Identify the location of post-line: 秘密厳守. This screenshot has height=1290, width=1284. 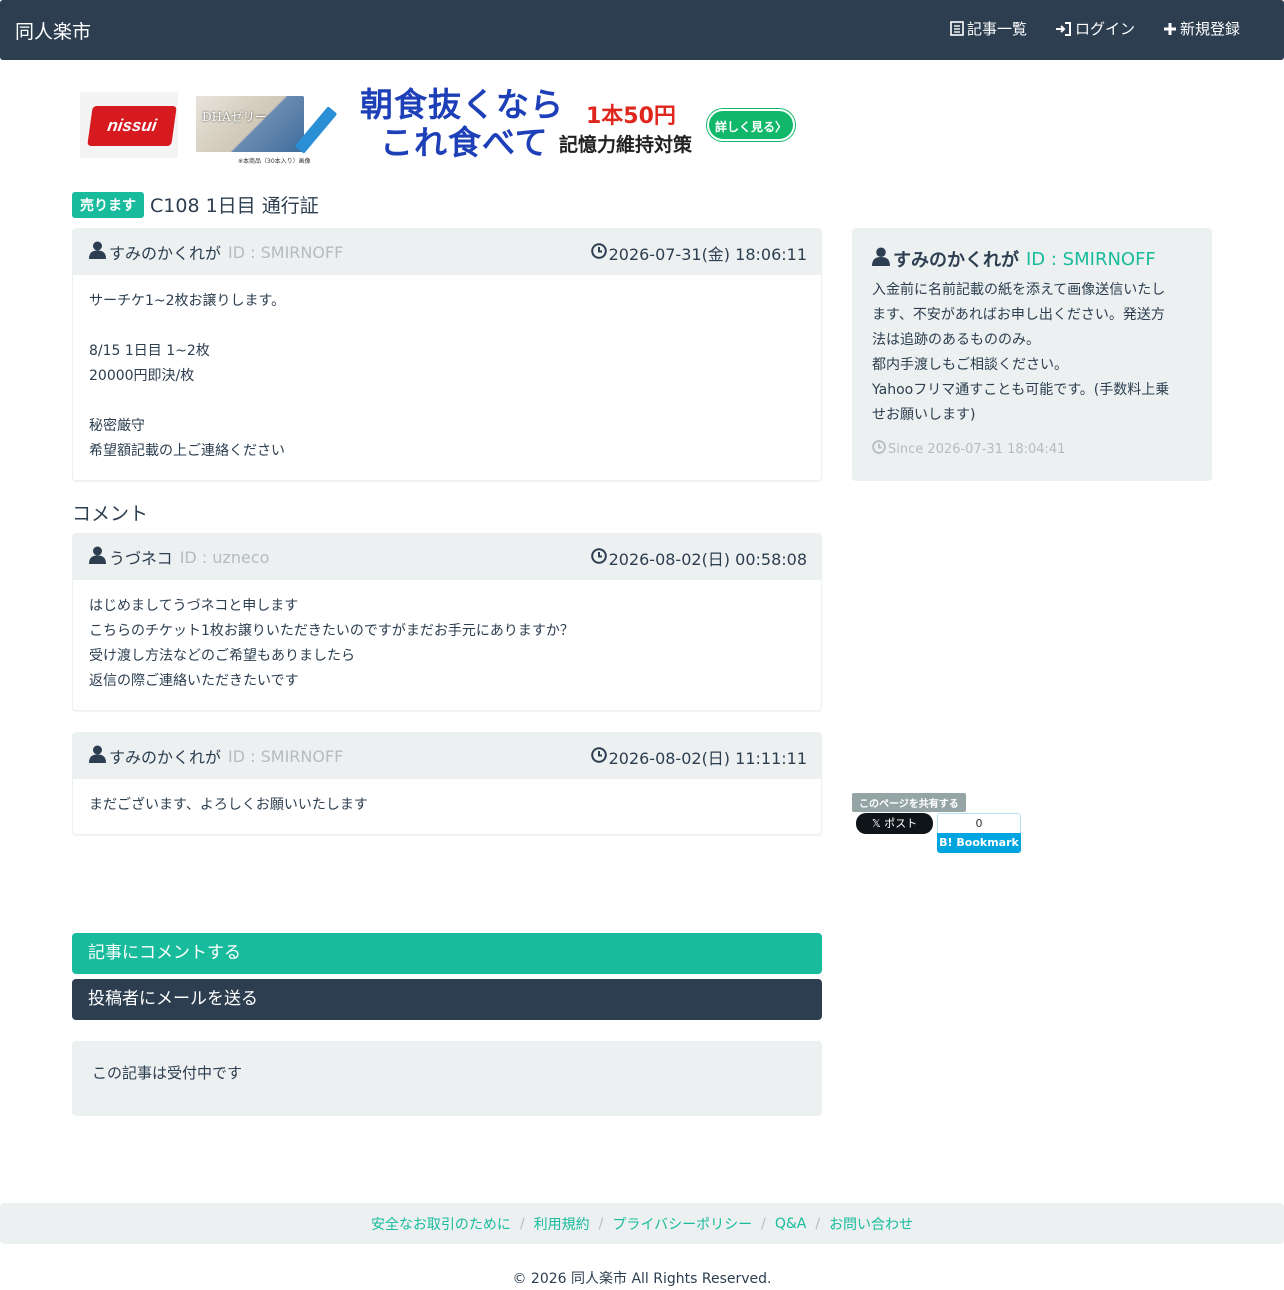
(117, 426).